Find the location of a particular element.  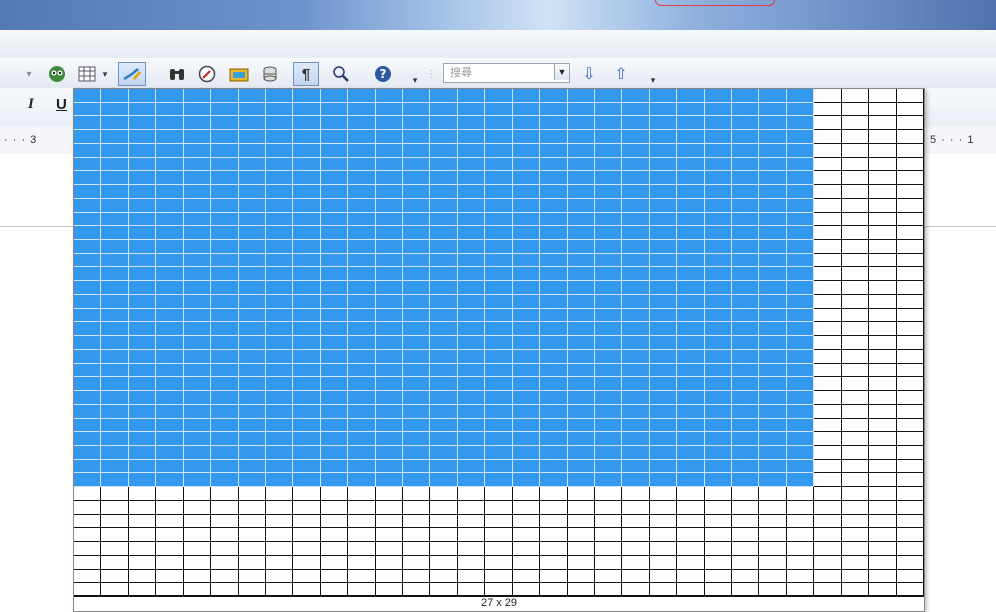

formatting-marks-icon: ¶ is located at coordinates (306, 74).